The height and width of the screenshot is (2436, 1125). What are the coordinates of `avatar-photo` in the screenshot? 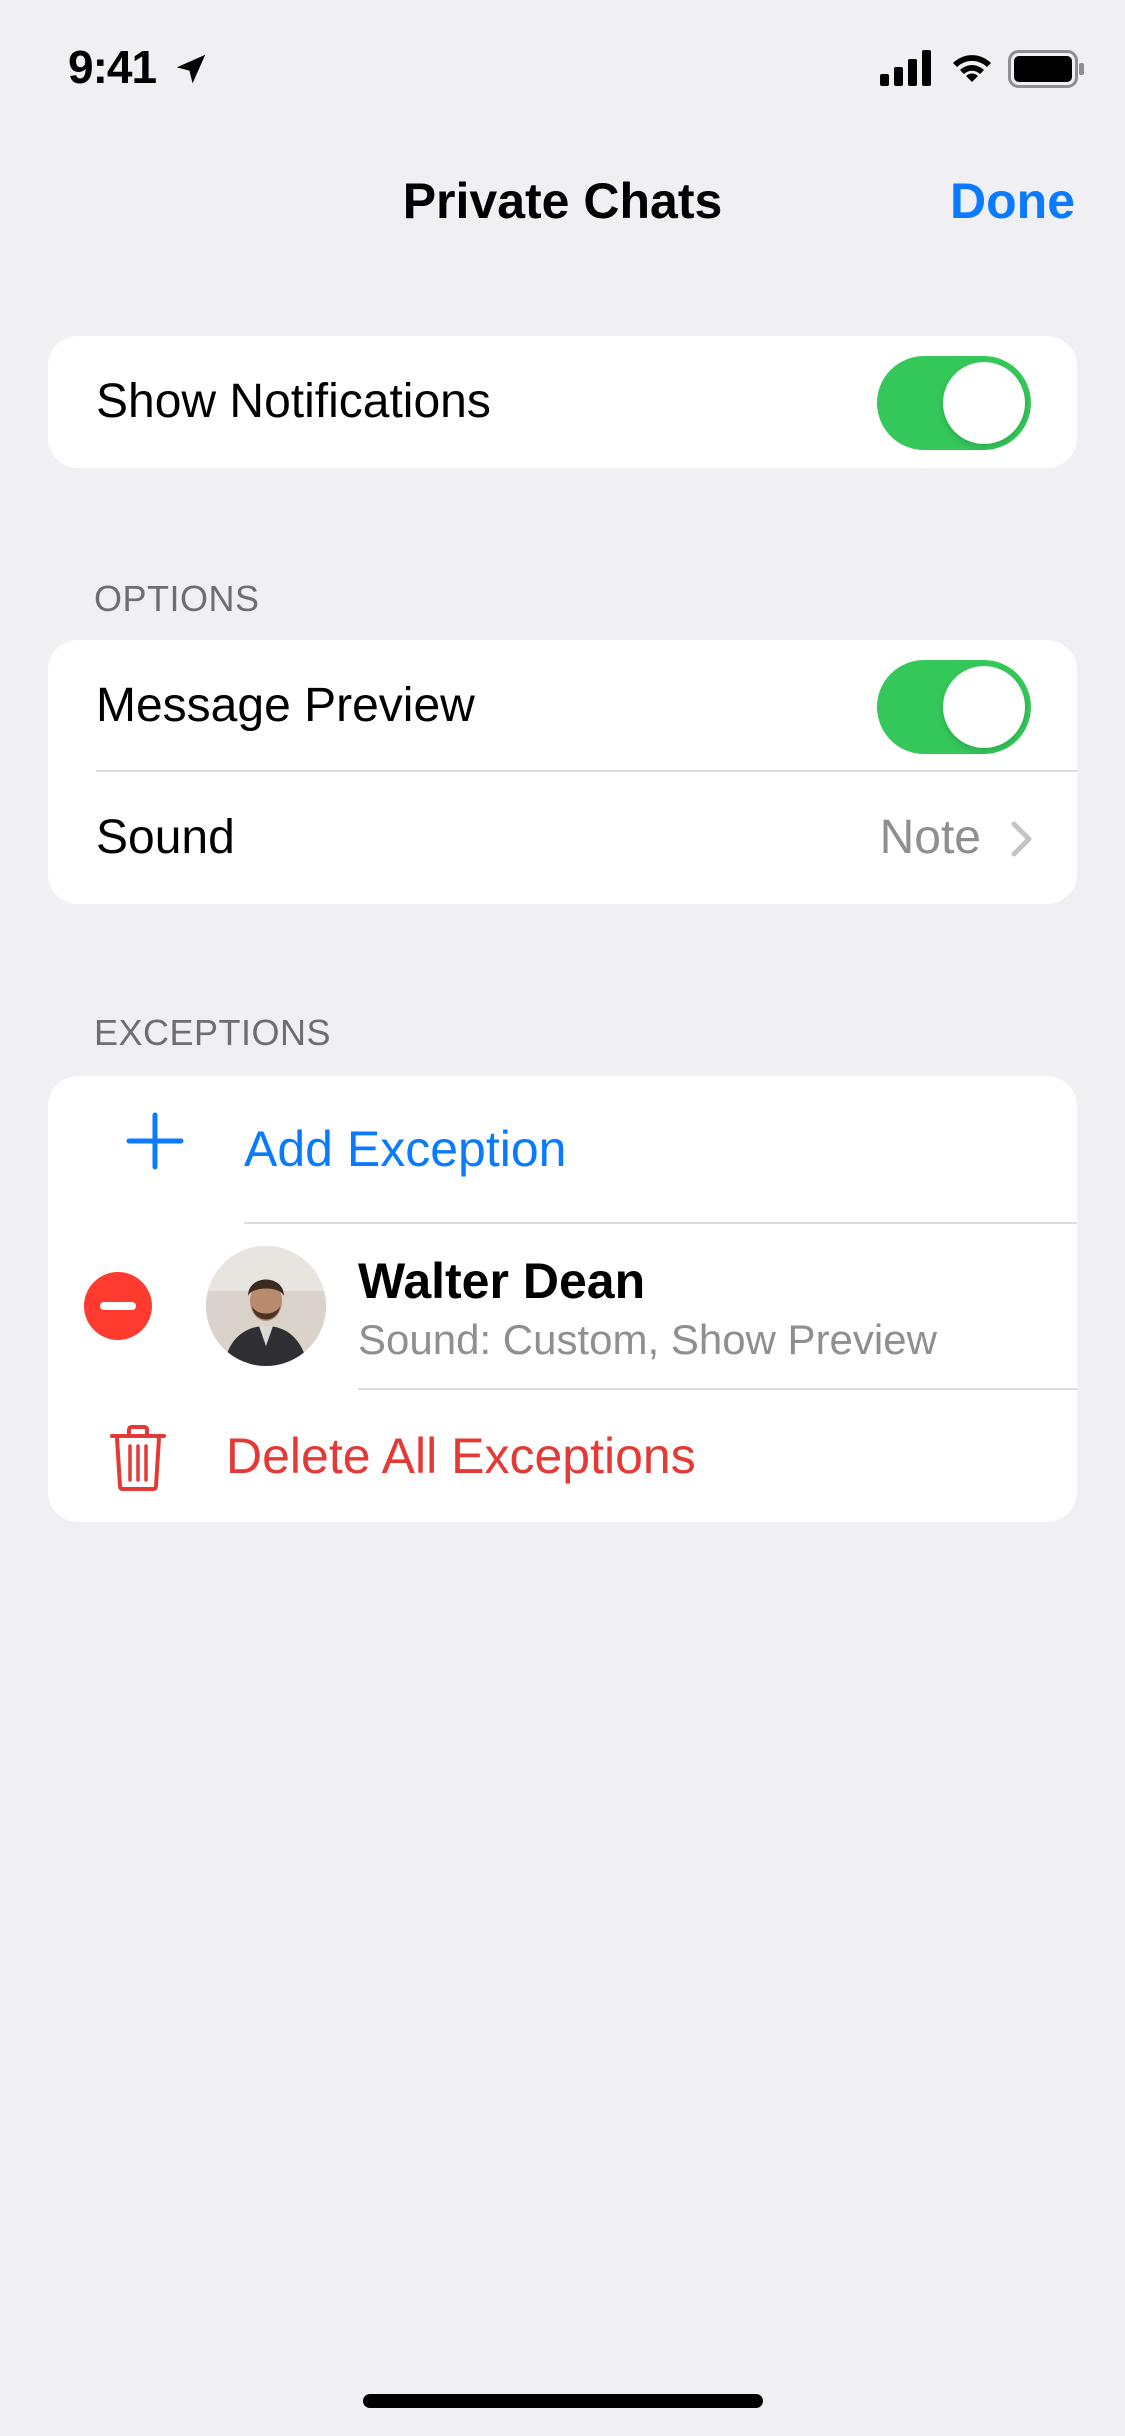 It's located at (266, 1306).